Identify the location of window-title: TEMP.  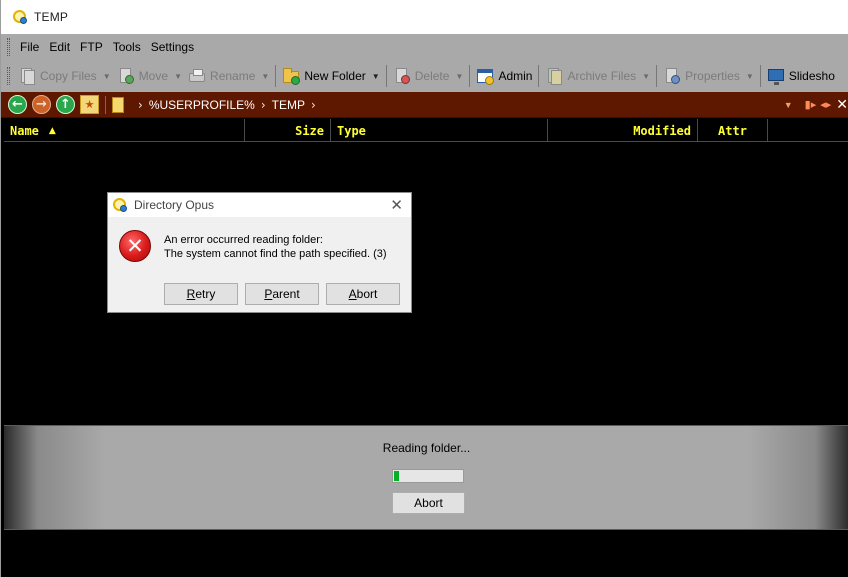
(51, 17).